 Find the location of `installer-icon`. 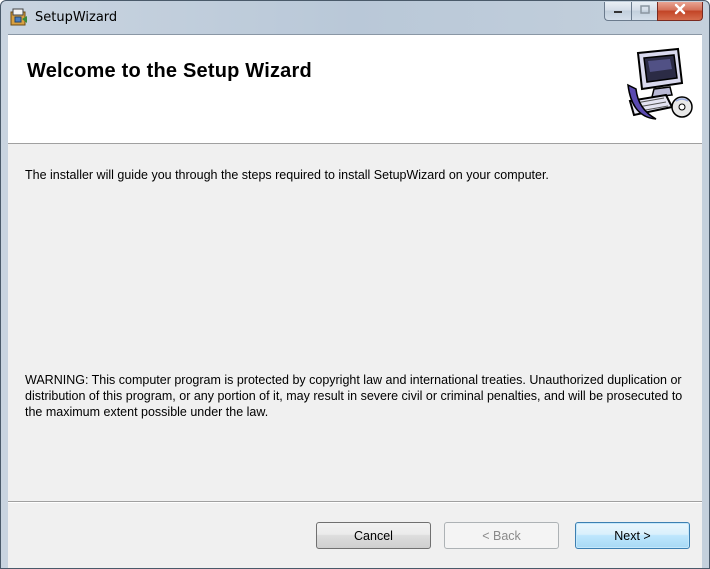

installer-icon is located at coordinates (19, 17).